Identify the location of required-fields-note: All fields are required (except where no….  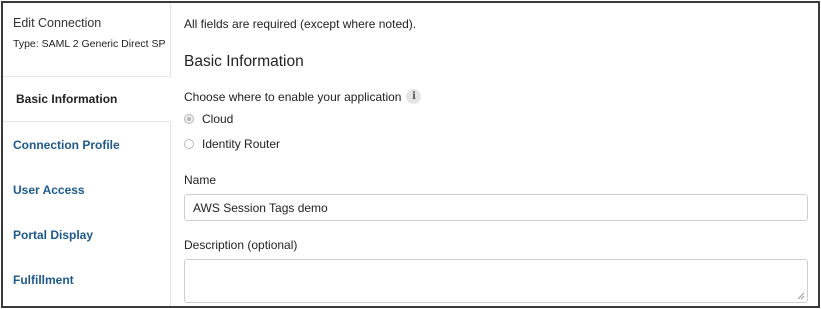
(300, 24).